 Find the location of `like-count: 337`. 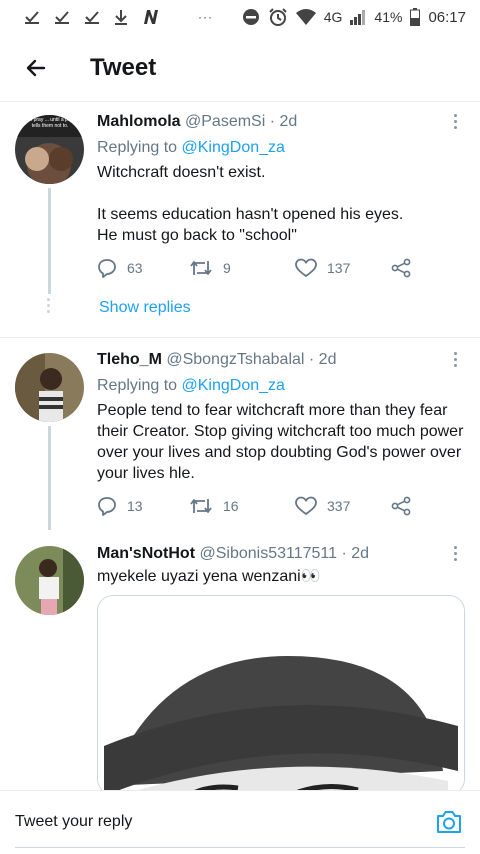

like-count: 337 is located at coordinates (339, 506).